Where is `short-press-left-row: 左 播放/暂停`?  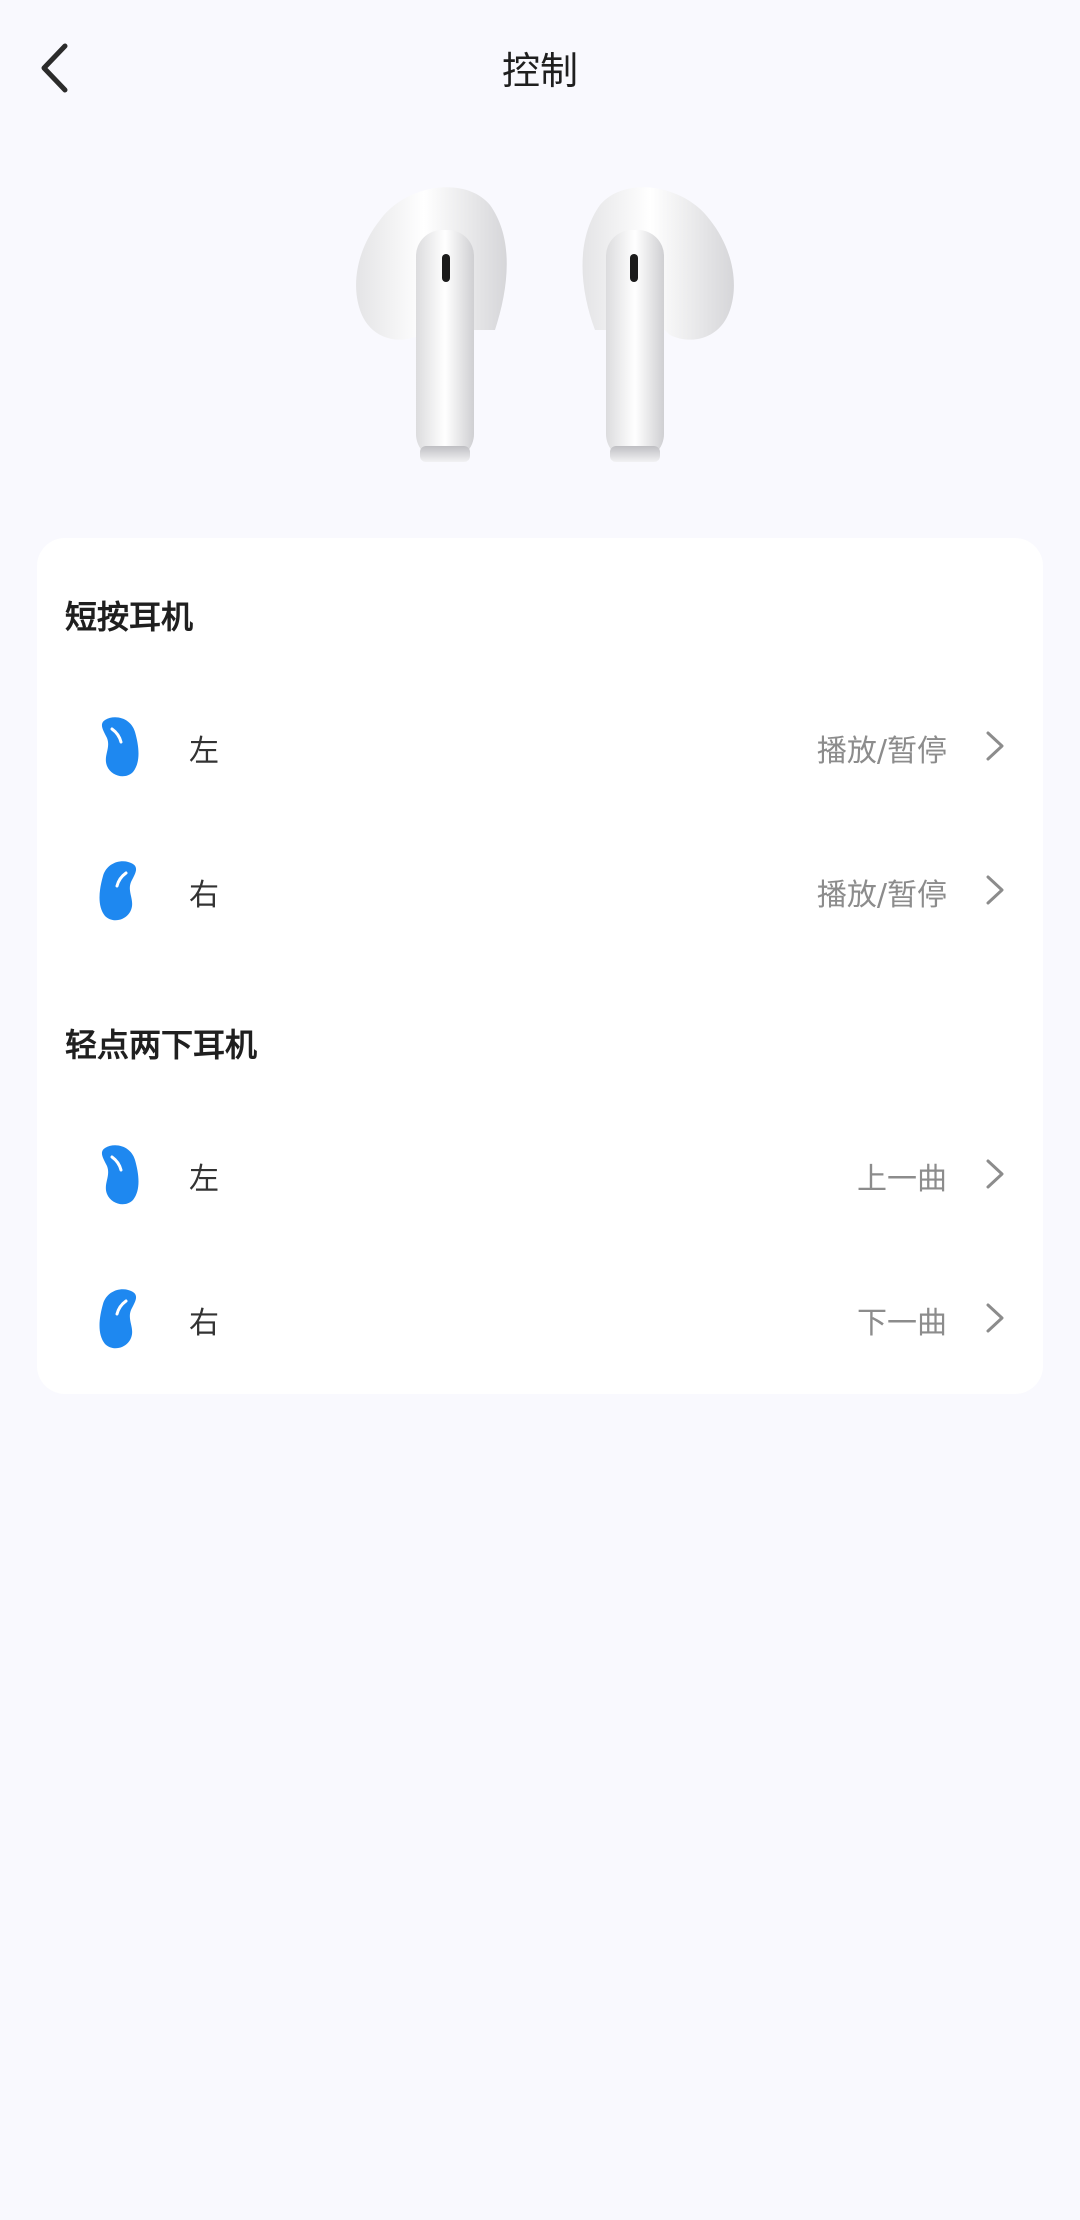
short-press-left-row: 左 播放/暂停 is located at coordinates (540, 746).